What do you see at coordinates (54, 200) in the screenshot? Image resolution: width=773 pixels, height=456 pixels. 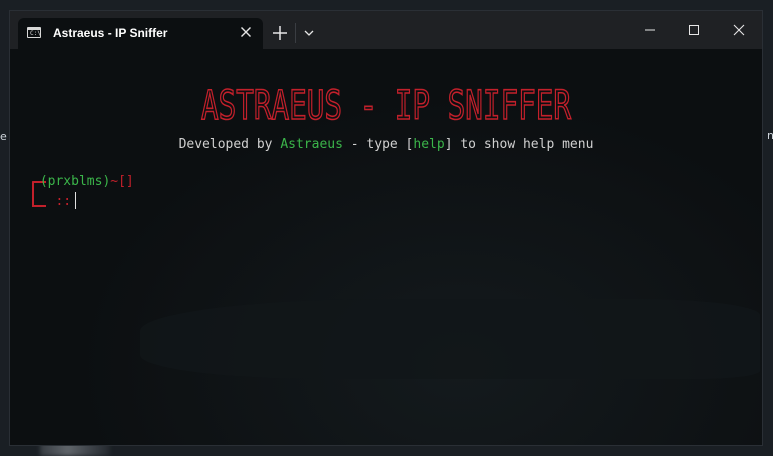 I see `prompt-line-2: ::` at bounding box center [54, 200].